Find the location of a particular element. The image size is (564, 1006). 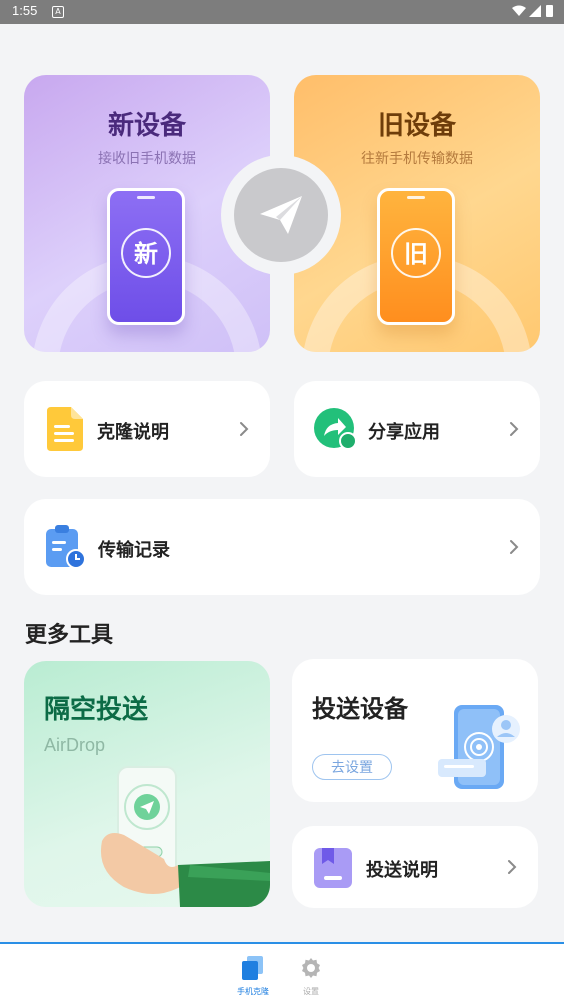

nav-item-phone-clone: 手机克隆 is located at coordinates (253, 976).